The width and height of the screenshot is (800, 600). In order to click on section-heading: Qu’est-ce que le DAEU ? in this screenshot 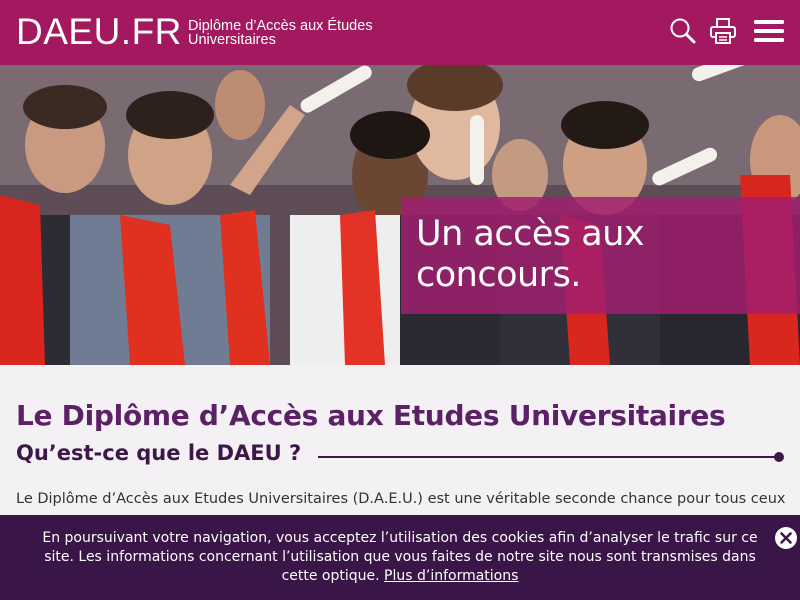, I will do `click(159, 453)`.